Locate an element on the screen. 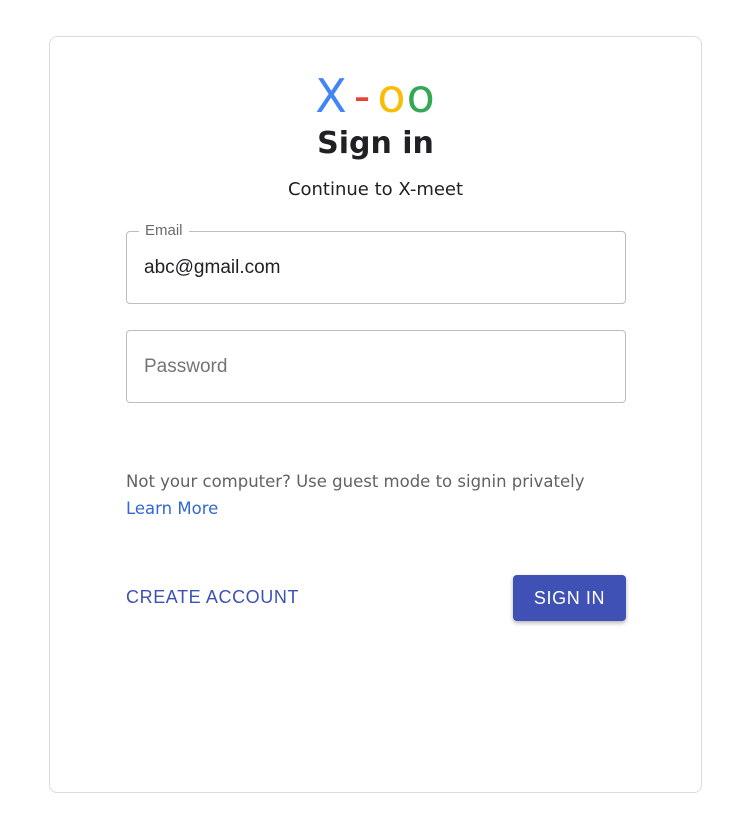 This screenshot has width=732, height=821. create-account-button: CREATE ACCOUNT is located at coordinates (212, 597).